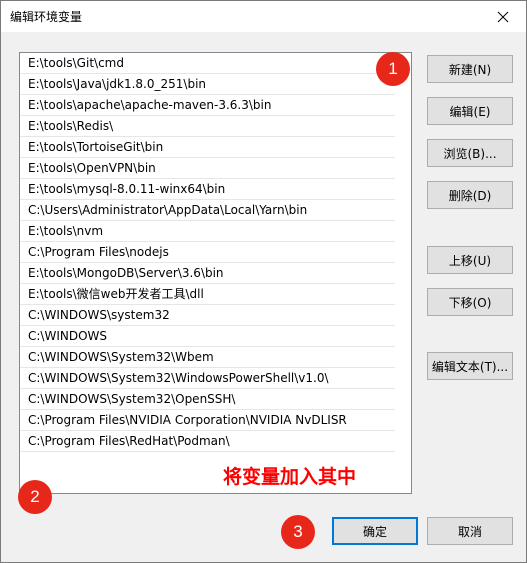  What do you see at coordinates (46, 17) in the screenshot?
I see `window-title: 编辑环境变量` at bounding box center [46, 17].